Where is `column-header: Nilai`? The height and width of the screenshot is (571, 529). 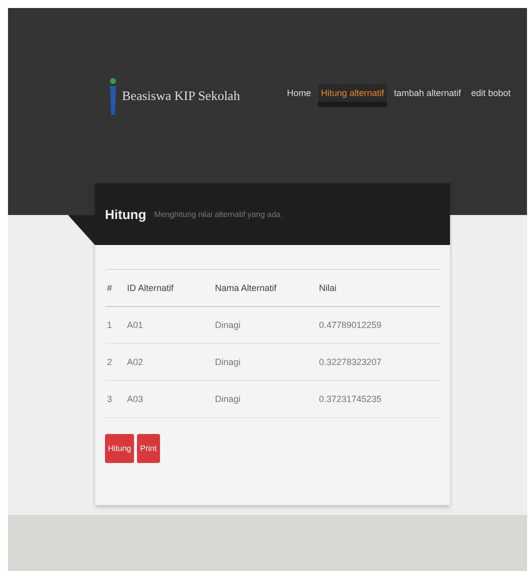
column-header: Nilai is located at coordinates (328, 288).